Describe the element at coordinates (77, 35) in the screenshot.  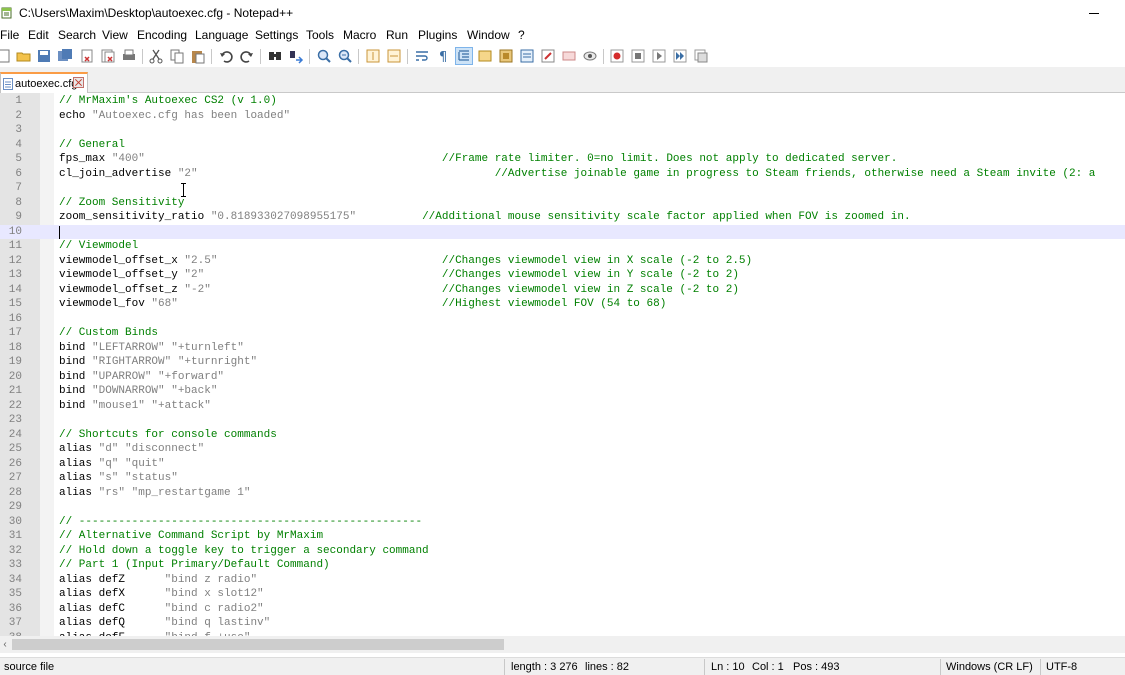
I see `menu-search: Search` at that location.